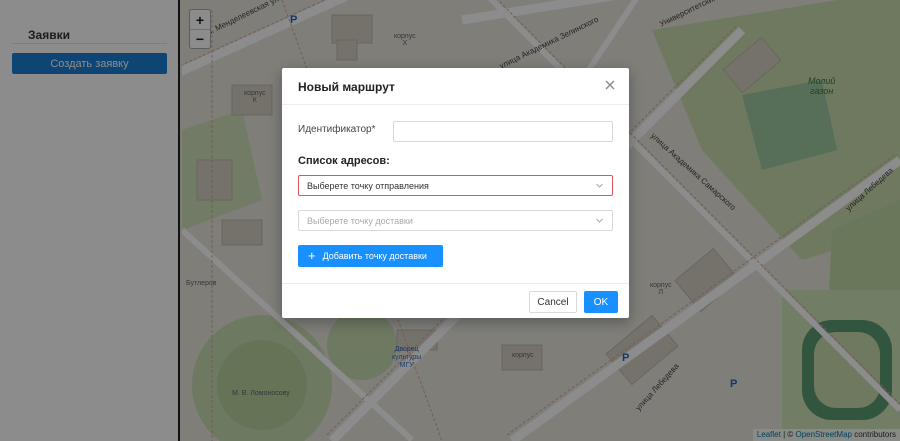 The width and height of the screenshot is (900, 441). I want to click on plus-icon: +, so click(312, 255).